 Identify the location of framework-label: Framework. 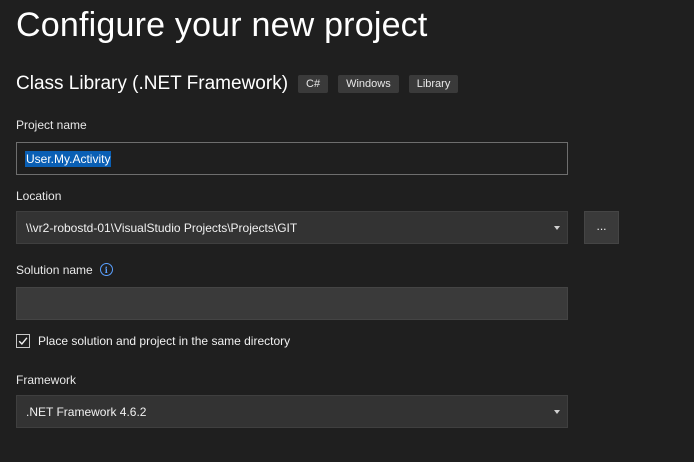
(46, 380).